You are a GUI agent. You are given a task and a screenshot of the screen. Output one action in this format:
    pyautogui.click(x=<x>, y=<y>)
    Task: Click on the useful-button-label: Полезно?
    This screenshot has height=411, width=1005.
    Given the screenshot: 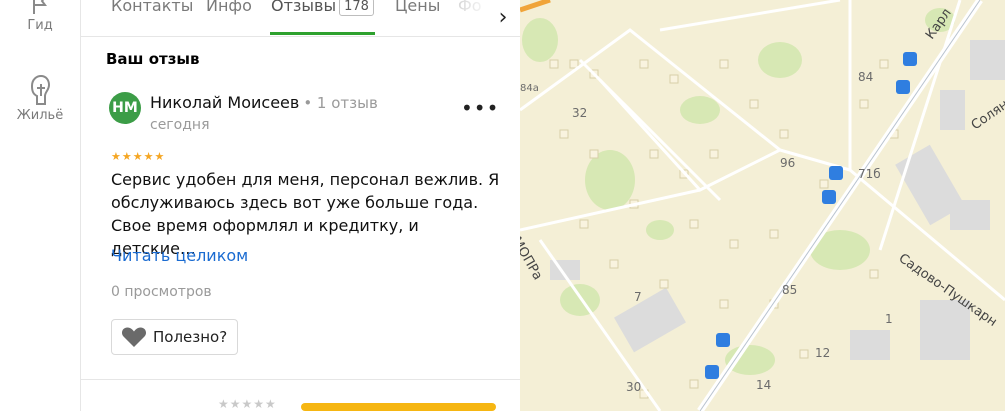 What is the action you would take?
    pyautogui.click(x=190, y=337)
    